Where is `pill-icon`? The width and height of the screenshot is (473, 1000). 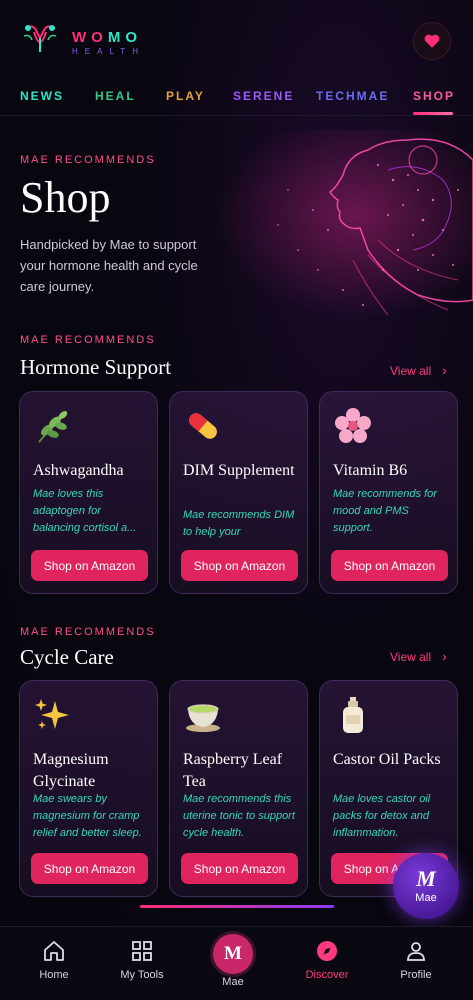 pill-icon is located at coordinates (203, 426).